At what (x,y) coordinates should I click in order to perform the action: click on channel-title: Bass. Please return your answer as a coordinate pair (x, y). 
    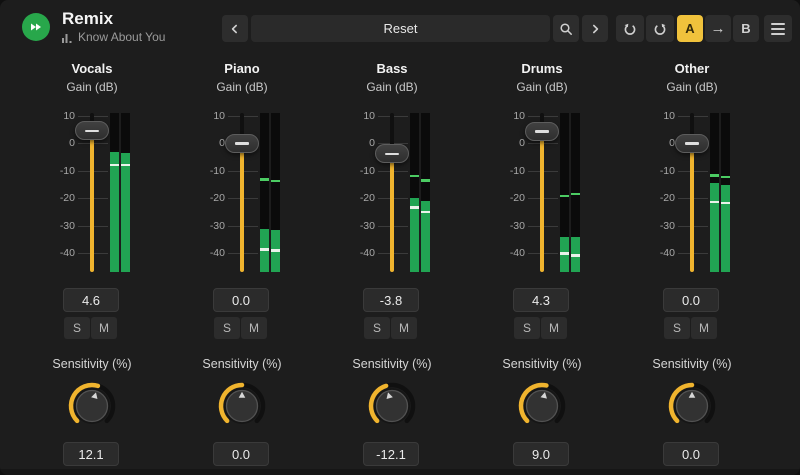
    Looking at the image, I should click on (392, 68).